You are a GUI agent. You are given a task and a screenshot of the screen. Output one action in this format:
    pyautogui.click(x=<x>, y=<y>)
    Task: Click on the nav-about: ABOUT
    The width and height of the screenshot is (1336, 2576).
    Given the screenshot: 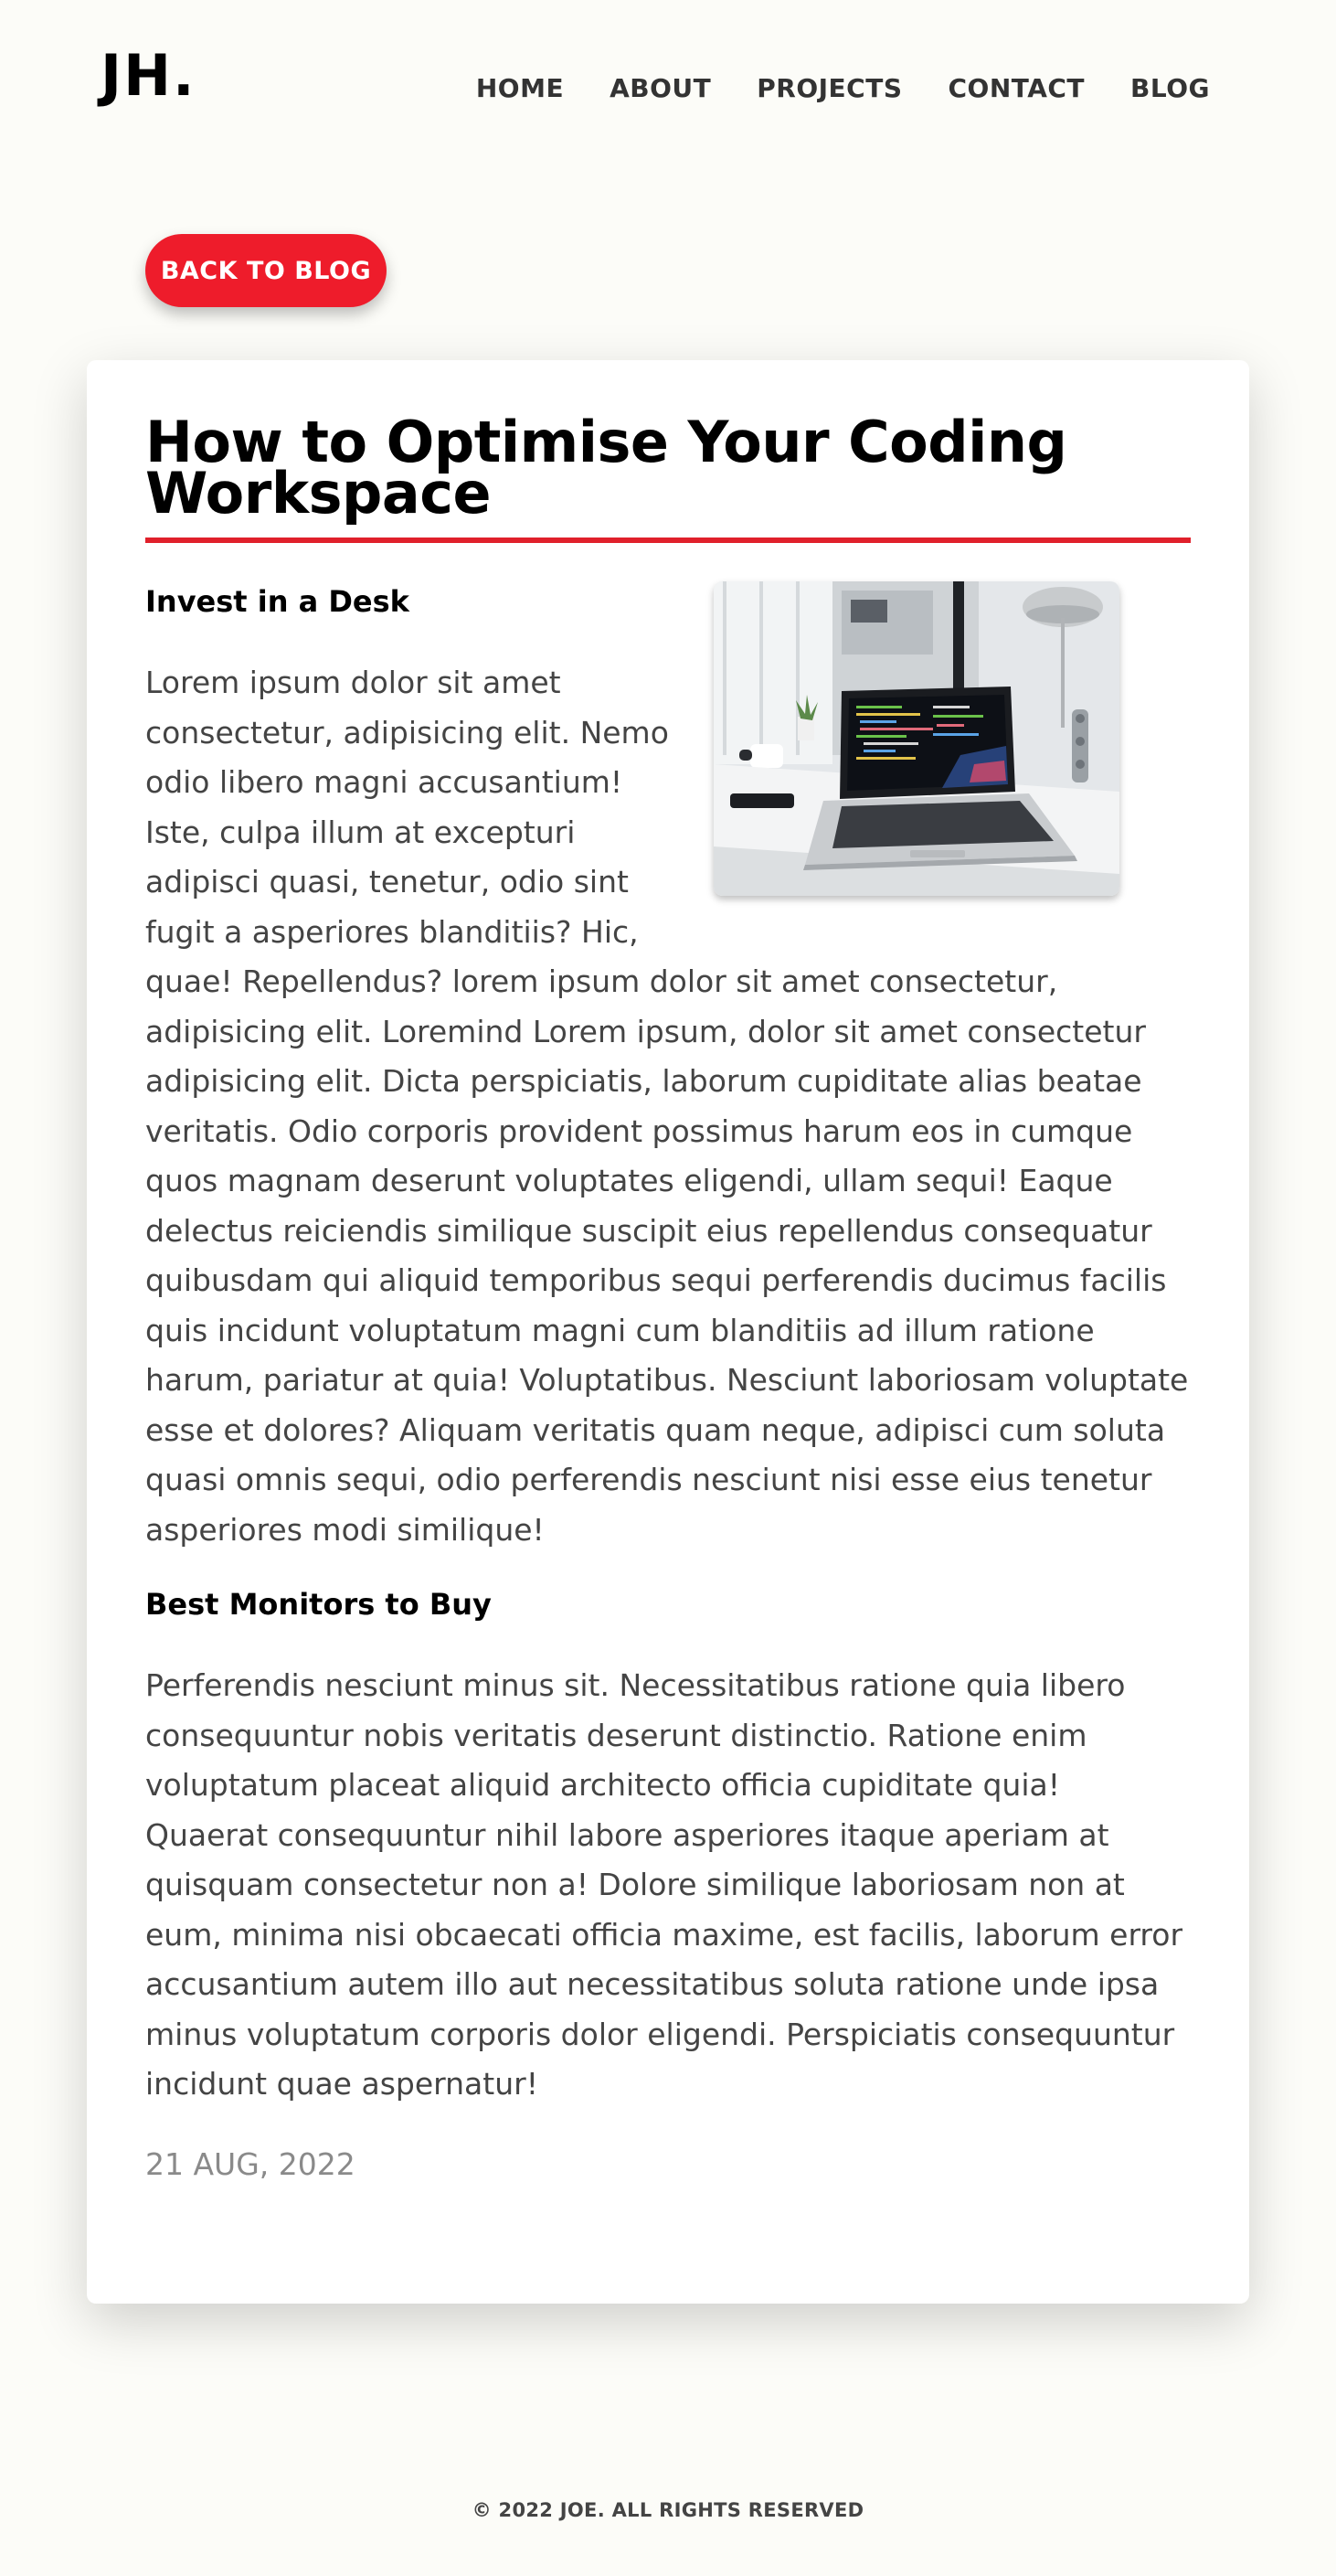 What is the action you would take?
    pyautogui.click(x=661, y=88)
    